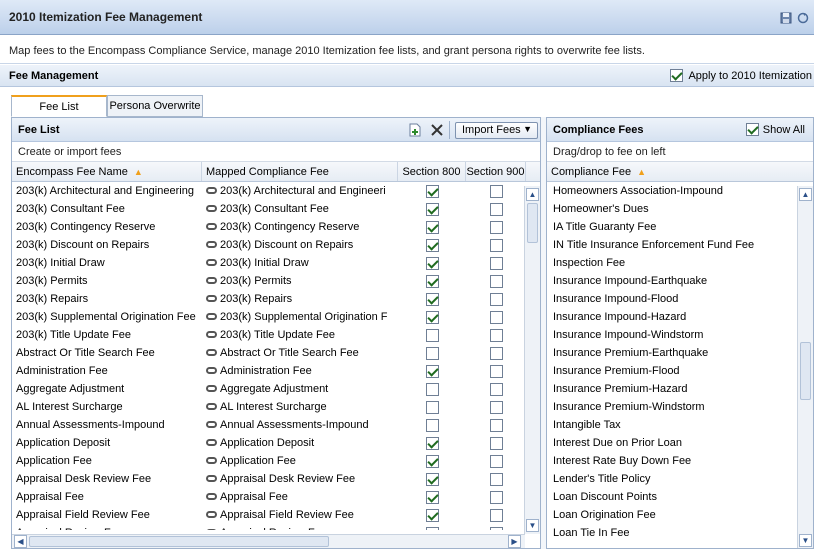 The width and height of the screenshot is (814, 553). I want to click on list-item: Intangible Tax, so click(680, 425).